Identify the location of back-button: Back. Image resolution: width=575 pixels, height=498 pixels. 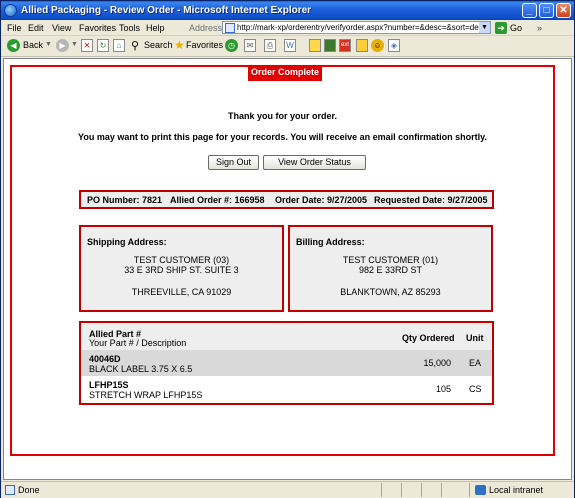
(33, 45).